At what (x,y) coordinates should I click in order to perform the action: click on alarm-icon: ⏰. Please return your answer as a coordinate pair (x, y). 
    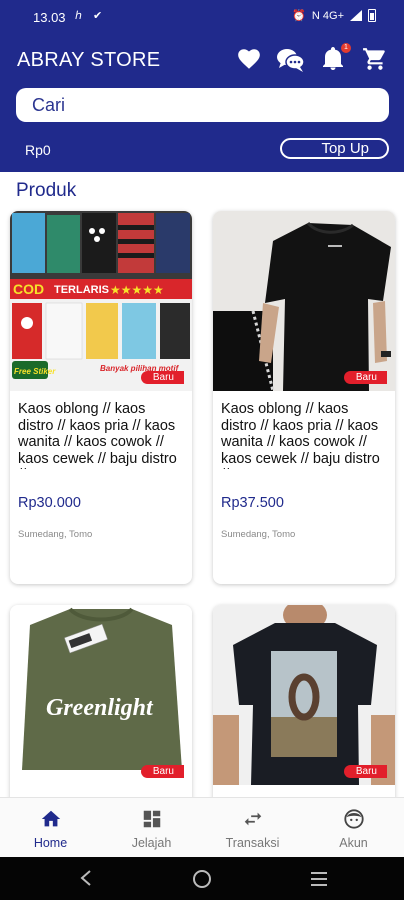
    Looking at the image, I should click on (299, 16).